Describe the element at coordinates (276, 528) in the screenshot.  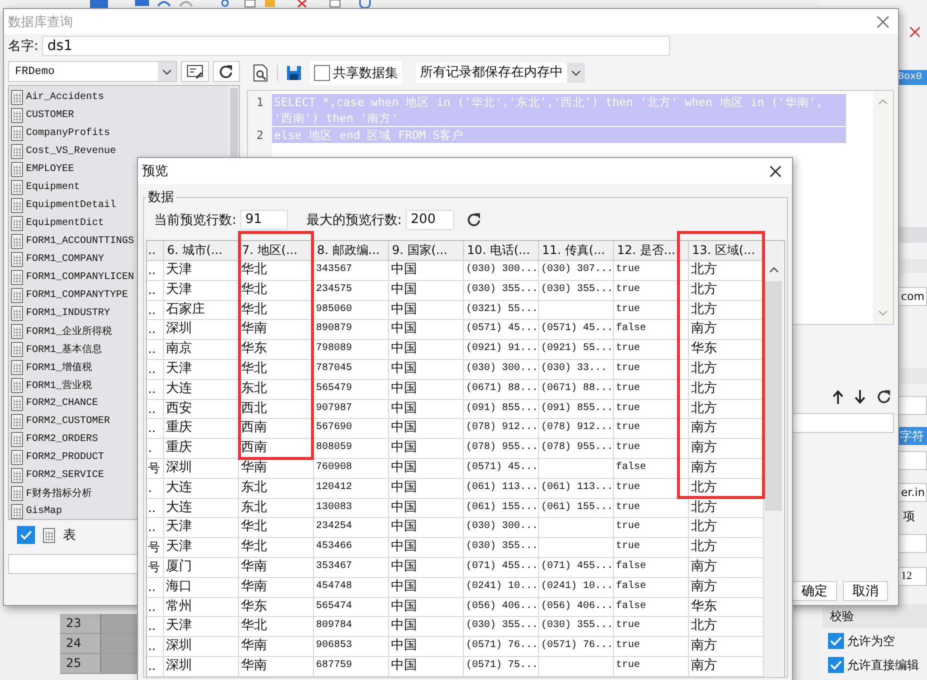
I see `table-cell: 华北` at that location.